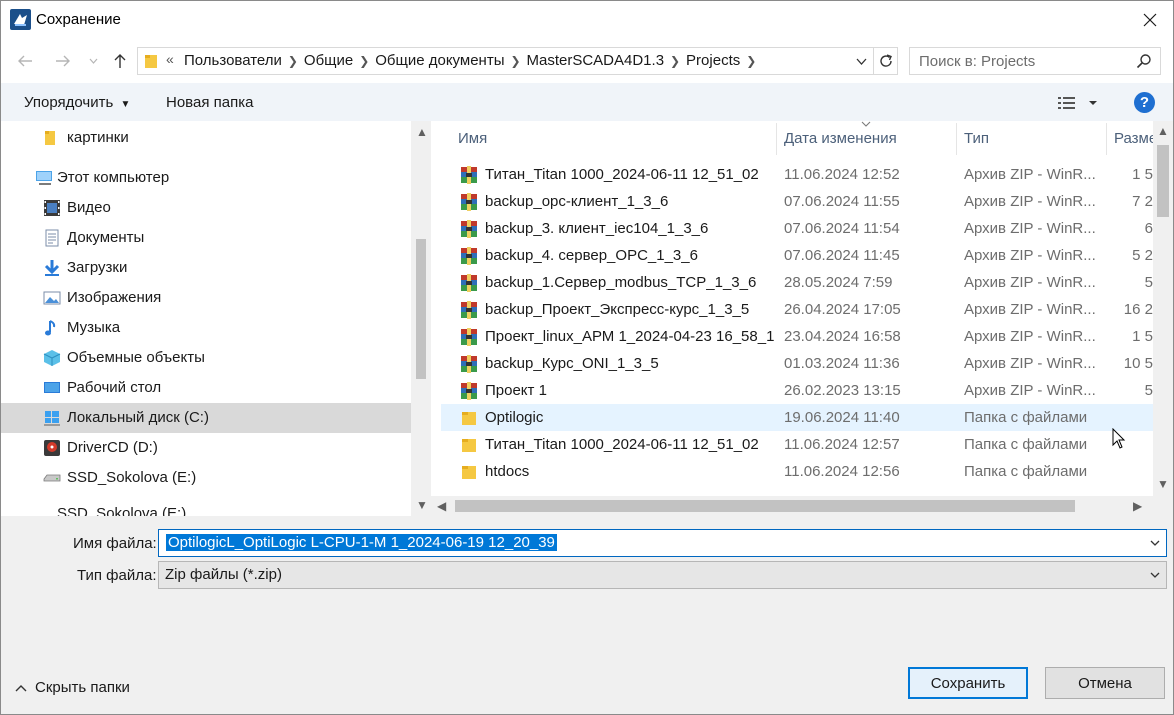  What do you see at coordinates (885, 61) in the screenshot?
I see `refresh-button` at bounding box center [885, 61].